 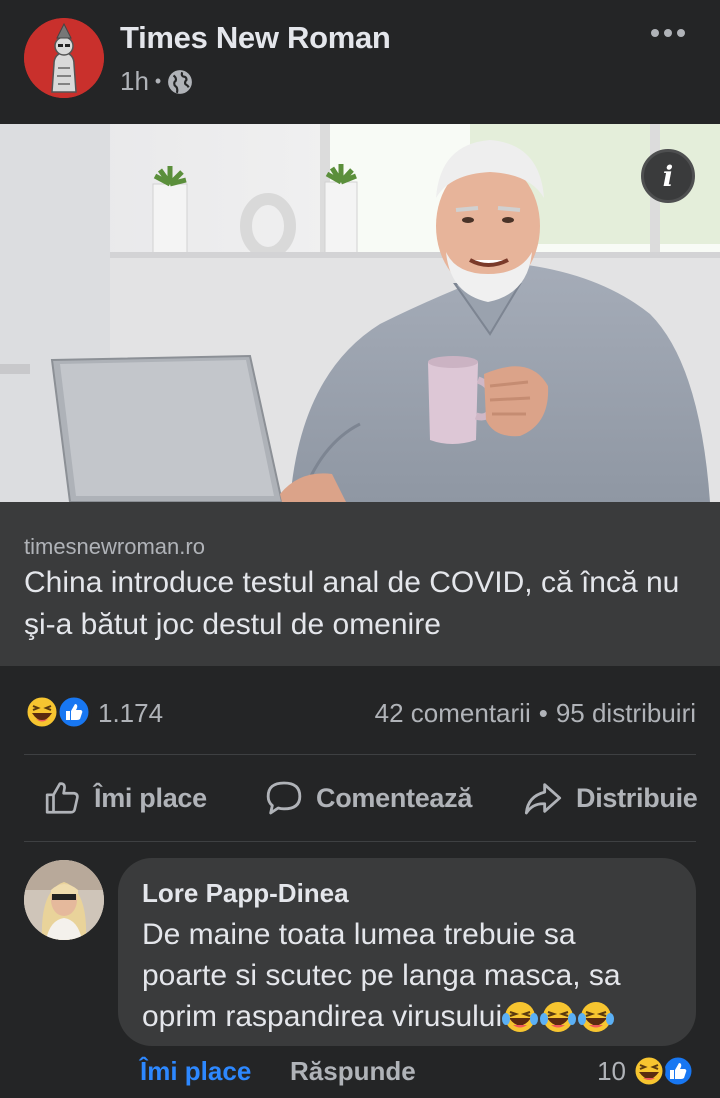 I want to click on shares-count: 95 distribuiri, so click(x=626, y=713).